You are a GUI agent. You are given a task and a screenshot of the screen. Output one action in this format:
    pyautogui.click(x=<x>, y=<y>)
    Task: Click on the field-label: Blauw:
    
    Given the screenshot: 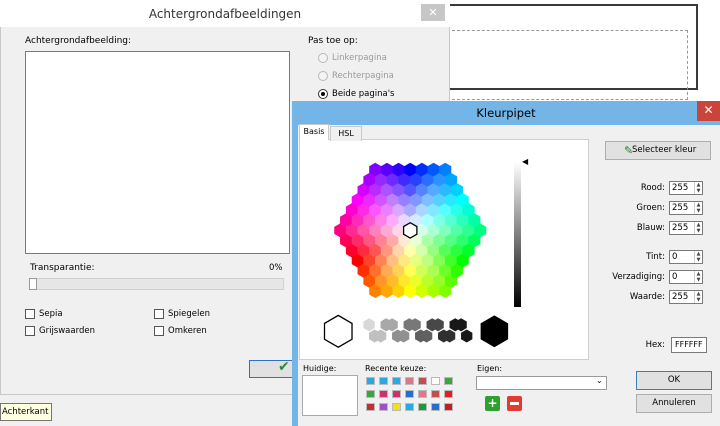 What is the action you would take?
    pyautogui.click(x=650, y=228)
    